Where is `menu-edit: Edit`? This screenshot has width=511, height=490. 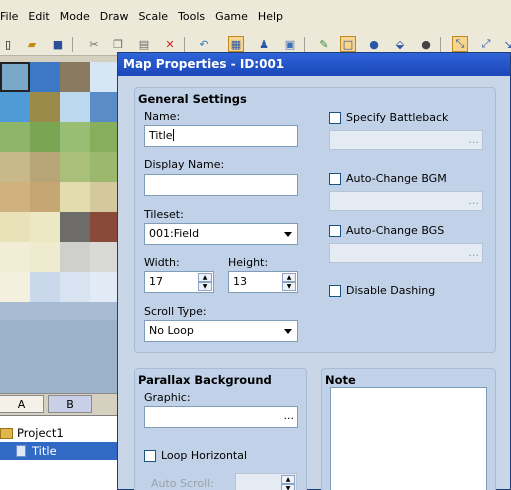 menu-edit: Edit is located at coordinates (38, 17).